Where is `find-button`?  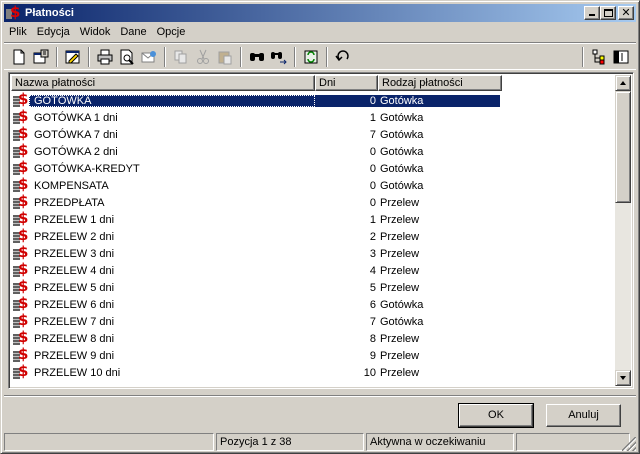 find-button is located at coordinates (257, 57).